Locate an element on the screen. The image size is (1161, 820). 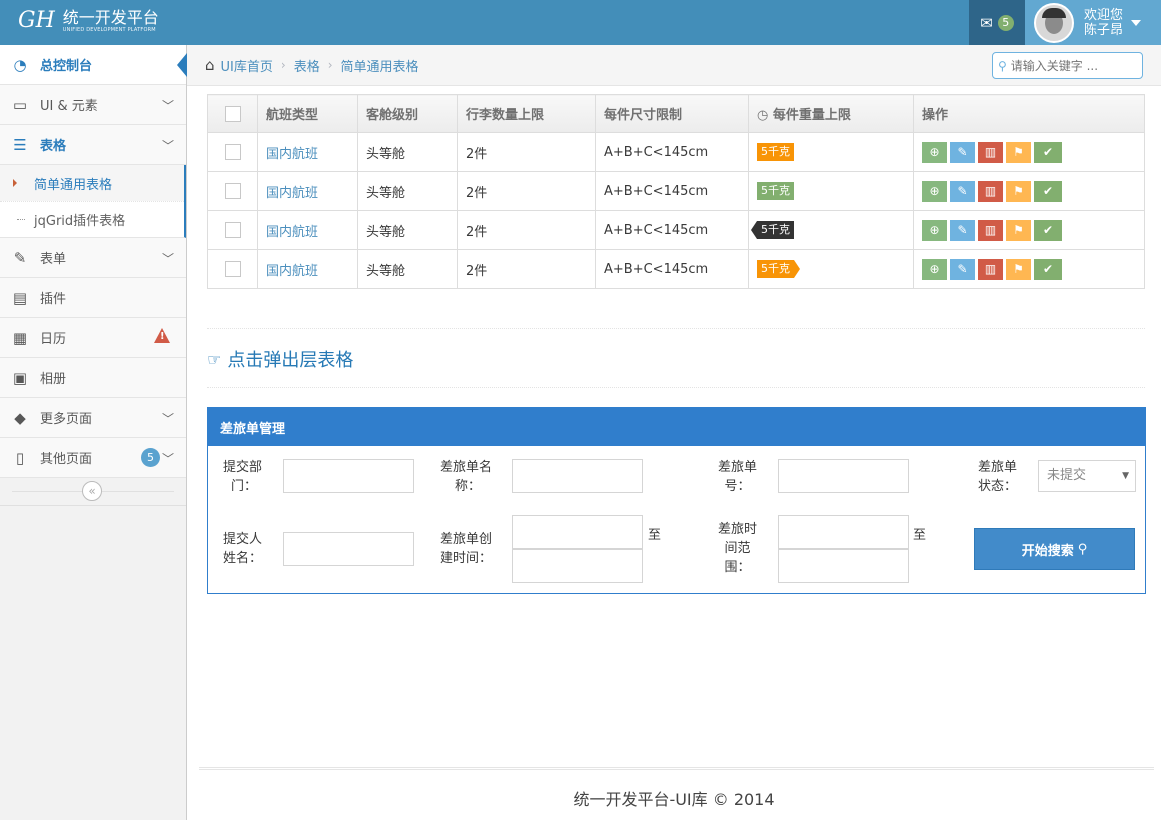
search-input is located at coordinates (1070, 65).